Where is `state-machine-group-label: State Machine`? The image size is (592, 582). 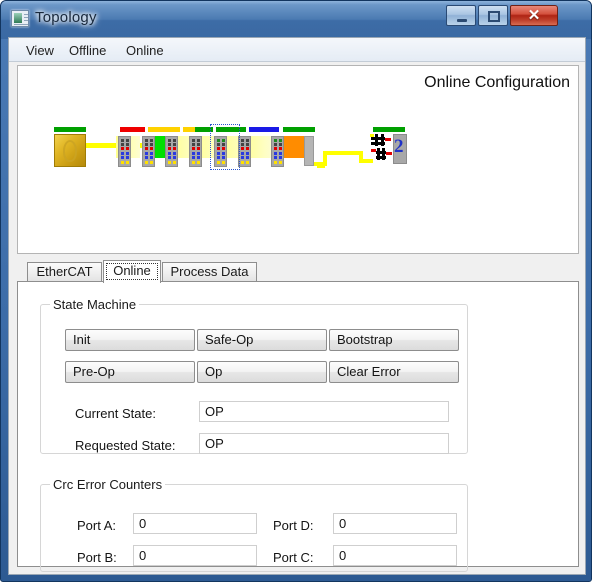 state-machine-group-label: State Machine is located at coordinates (95, 304).